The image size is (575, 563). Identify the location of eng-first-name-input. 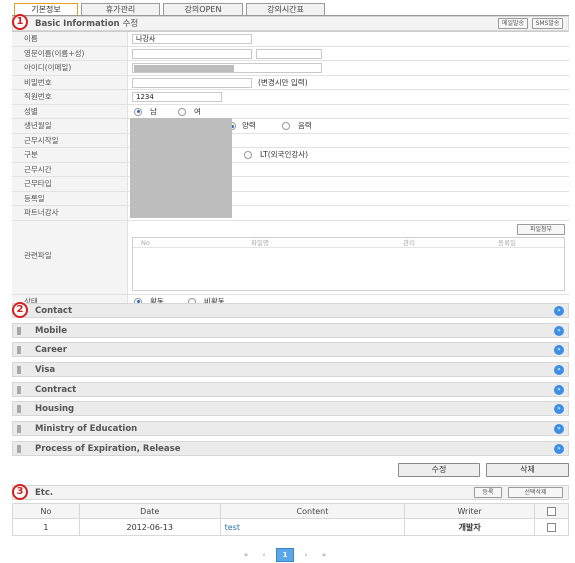
(192, 53).